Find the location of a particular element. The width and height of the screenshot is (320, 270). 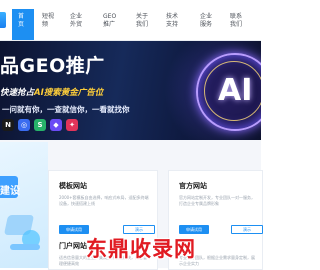

illustration-bar is located at coordinates (25, 247).